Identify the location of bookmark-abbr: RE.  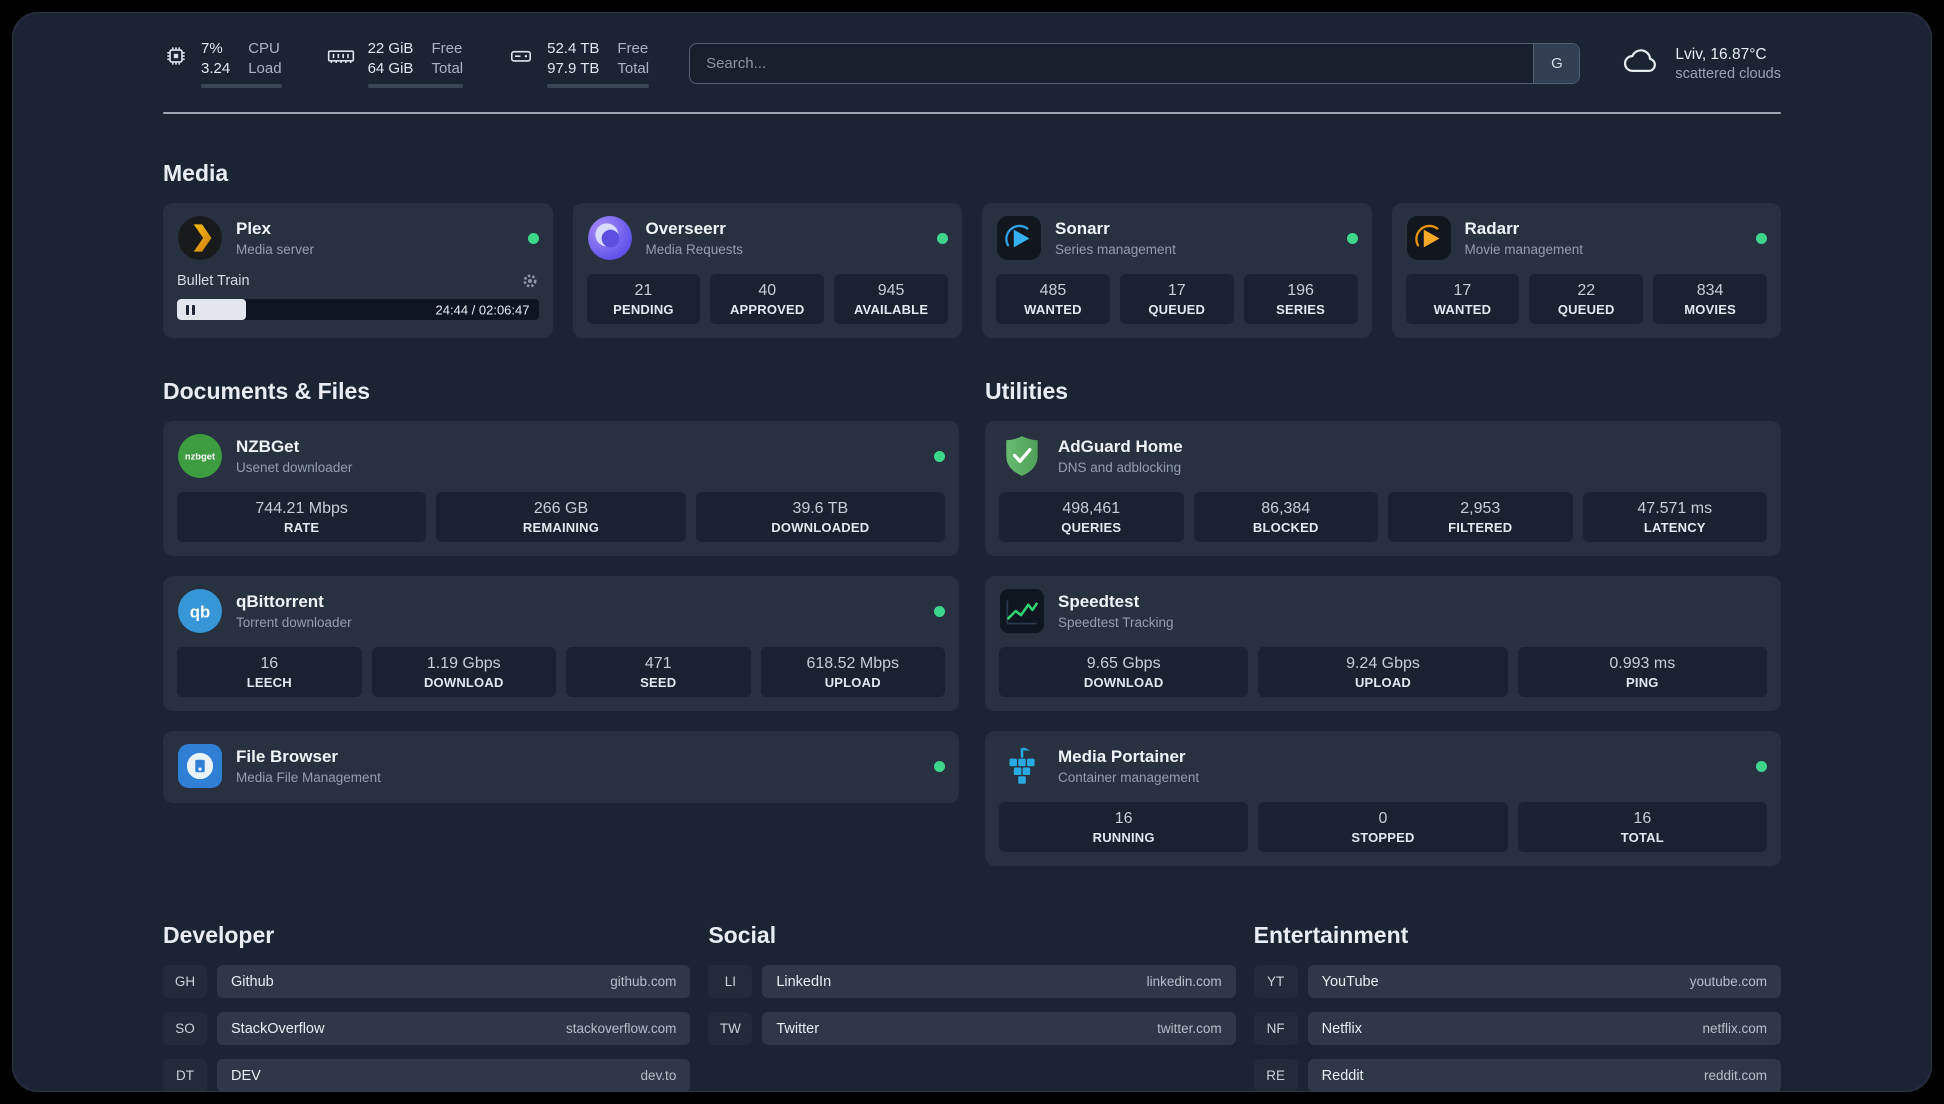
(1275, 1075).